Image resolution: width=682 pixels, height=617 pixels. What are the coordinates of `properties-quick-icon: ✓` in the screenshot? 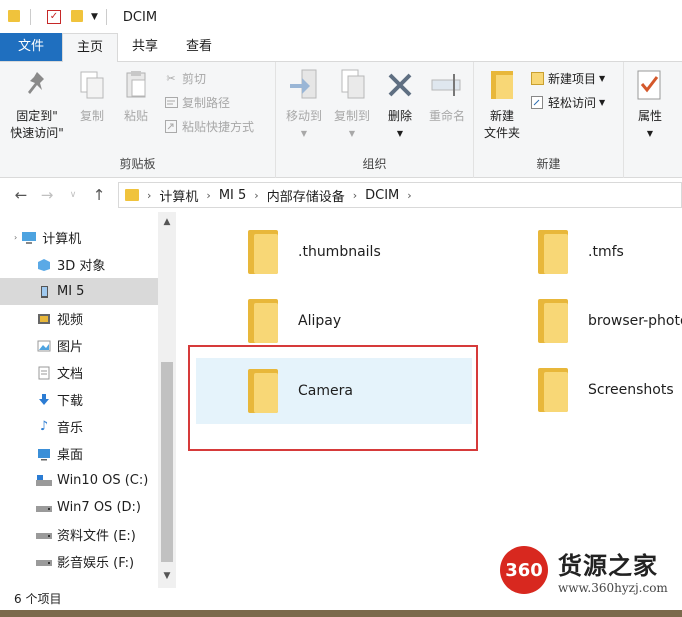 It's located at (54, 17).